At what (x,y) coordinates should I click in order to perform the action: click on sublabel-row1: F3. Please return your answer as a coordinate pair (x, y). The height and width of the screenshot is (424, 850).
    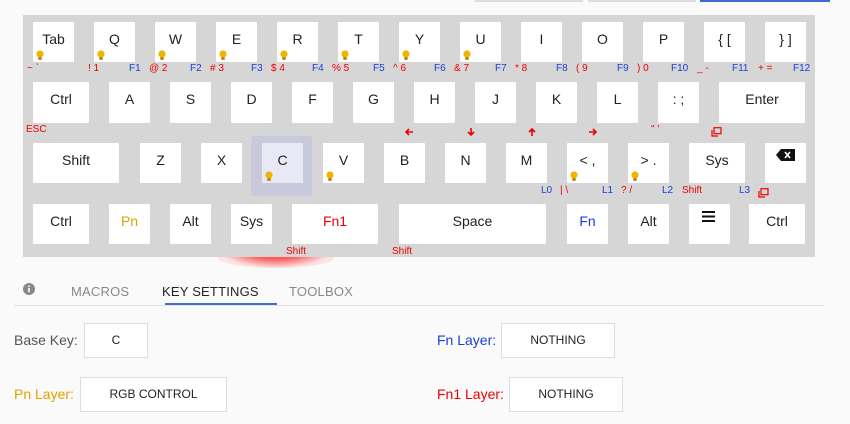
    Looking at the image, I should click on (257, 68).